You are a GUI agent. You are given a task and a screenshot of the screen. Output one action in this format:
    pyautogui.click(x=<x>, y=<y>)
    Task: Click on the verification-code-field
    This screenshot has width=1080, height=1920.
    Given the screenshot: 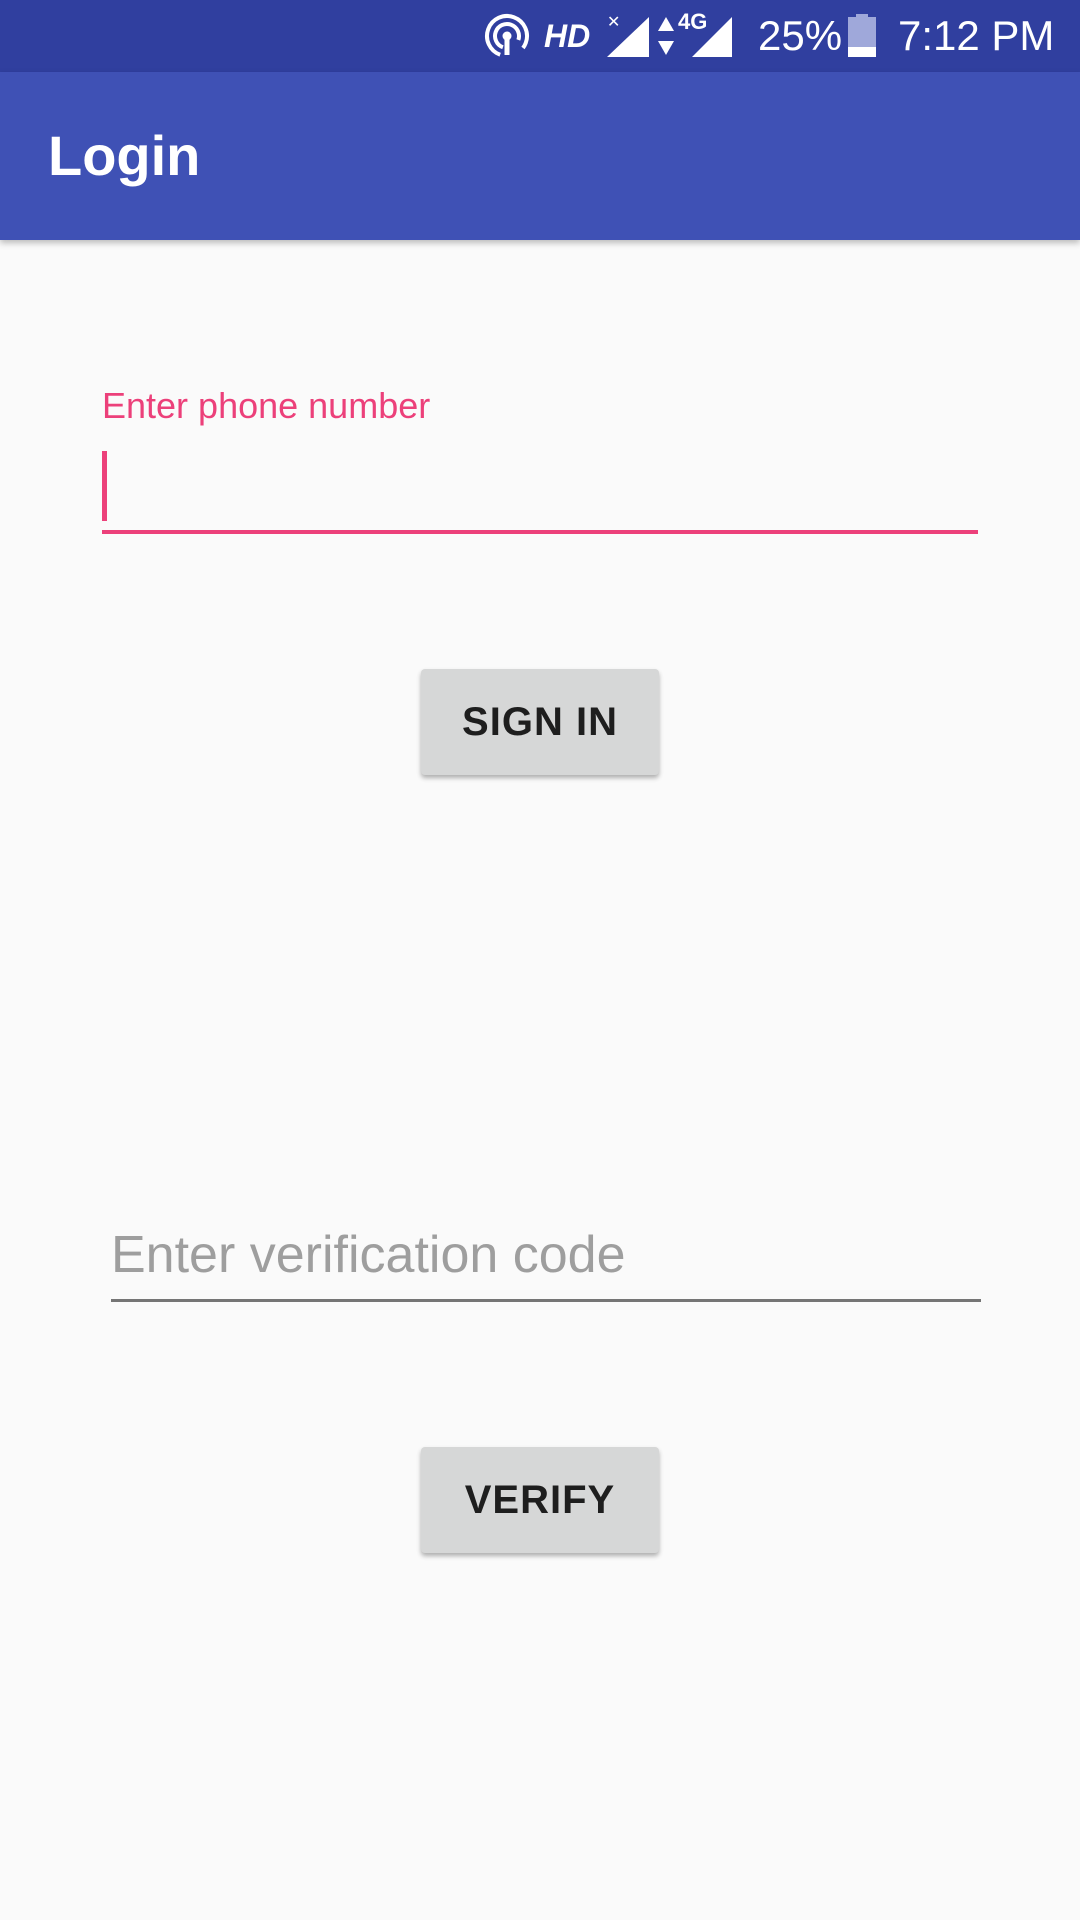 What is the action you would take?
    pyautogui.click(x=546, y=1256)
    